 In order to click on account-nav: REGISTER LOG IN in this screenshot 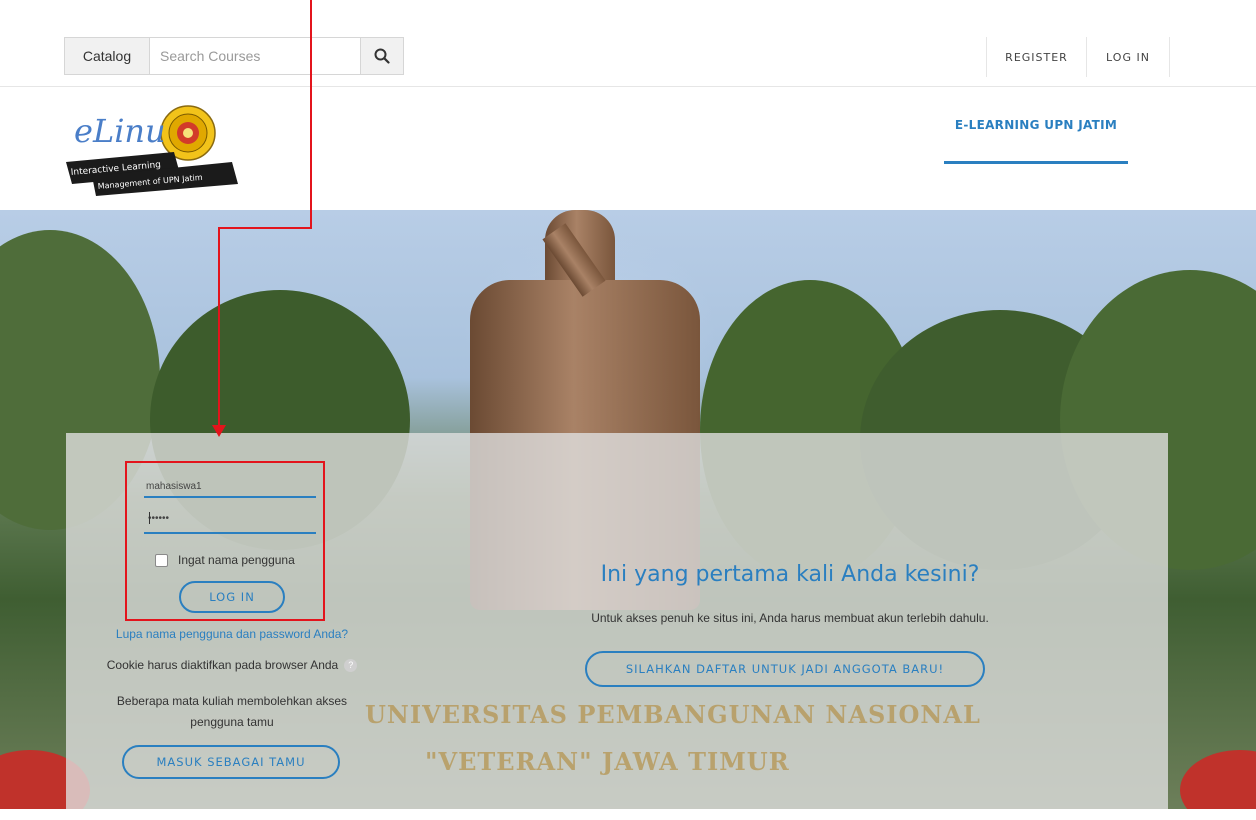, I will do `click(1078, 61)`.